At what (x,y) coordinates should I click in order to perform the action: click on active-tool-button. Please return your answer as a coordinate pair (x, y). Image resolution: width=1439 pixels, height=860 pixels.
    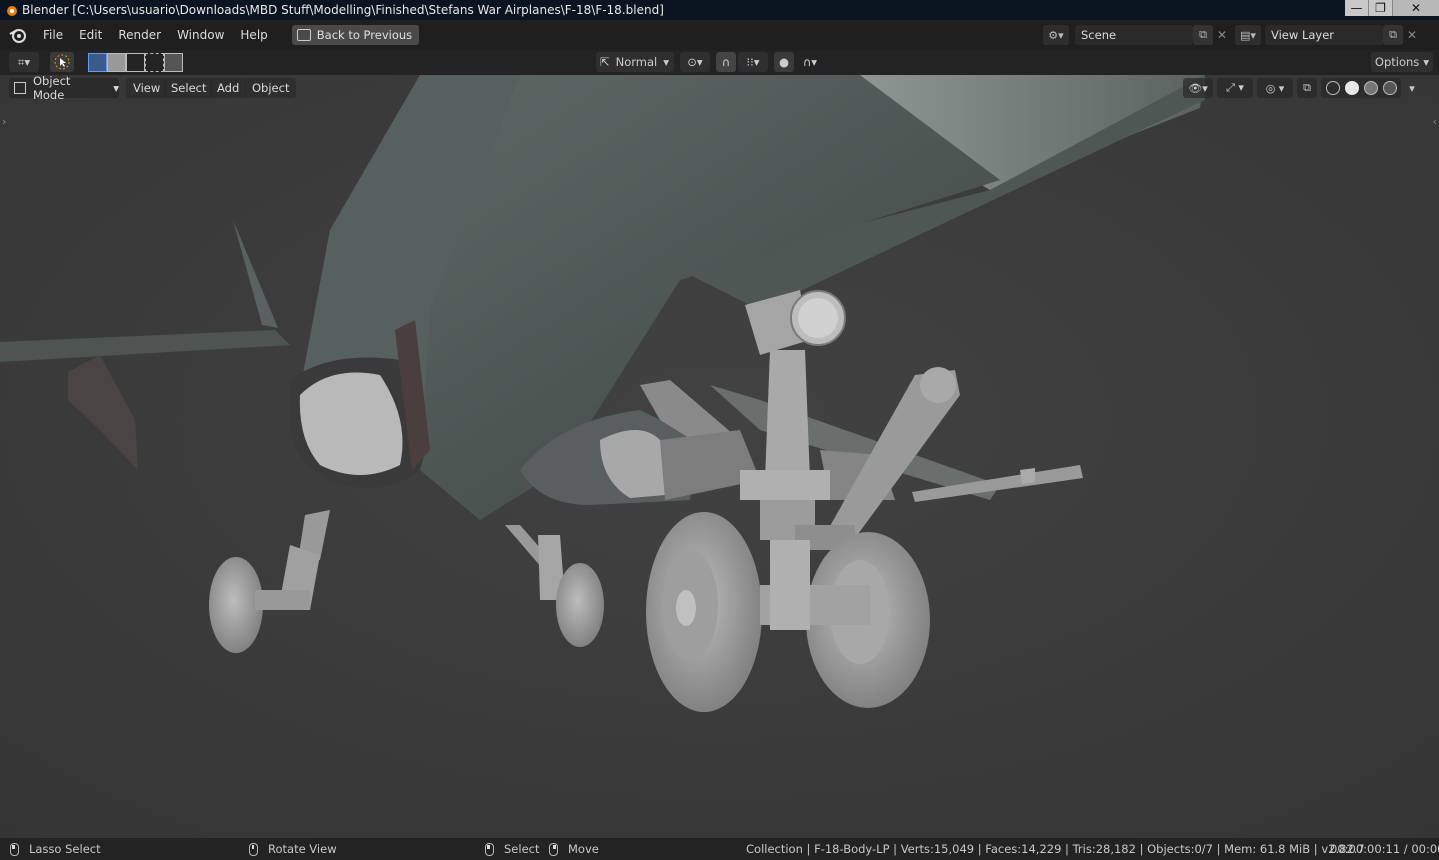
    Looking at the image, I should click on (62, 62).